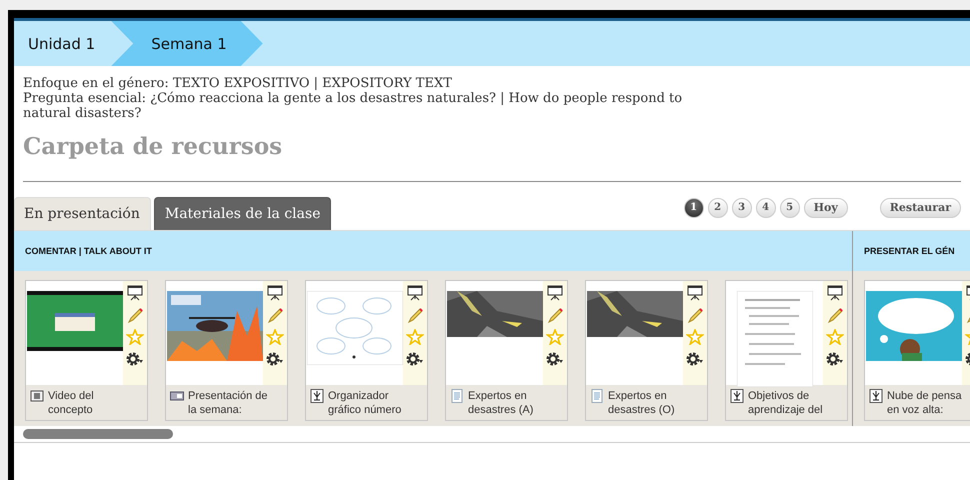 This screenshot has height=480, width=970. Describe the element at coordinates (365, 403) in the screenshot. I see `card-title: Organizador gráfico número` at that location.